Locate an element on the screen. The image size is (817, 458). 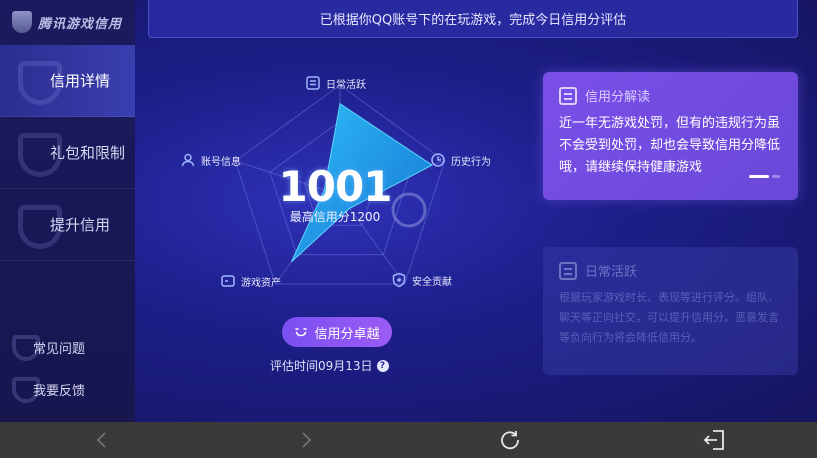
logo-text: 腾讯游戏信用 is located at coordinates (80, 24).